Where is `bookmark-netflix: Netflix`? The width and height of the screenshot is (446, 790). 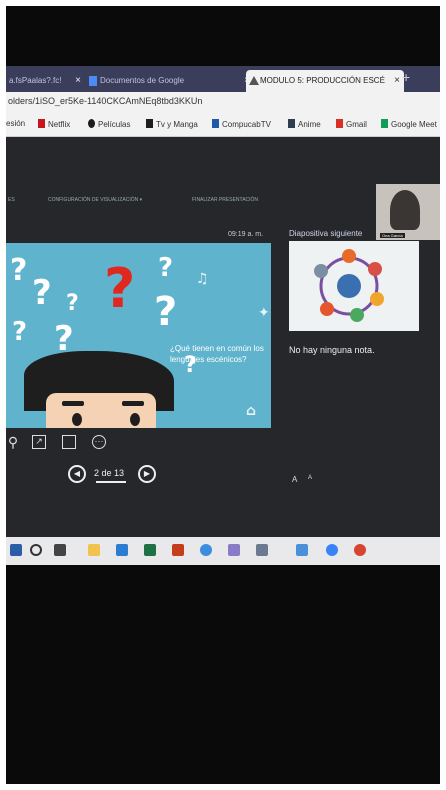
bookmark-netflix: Netflix is located at coordinates (54, 124).